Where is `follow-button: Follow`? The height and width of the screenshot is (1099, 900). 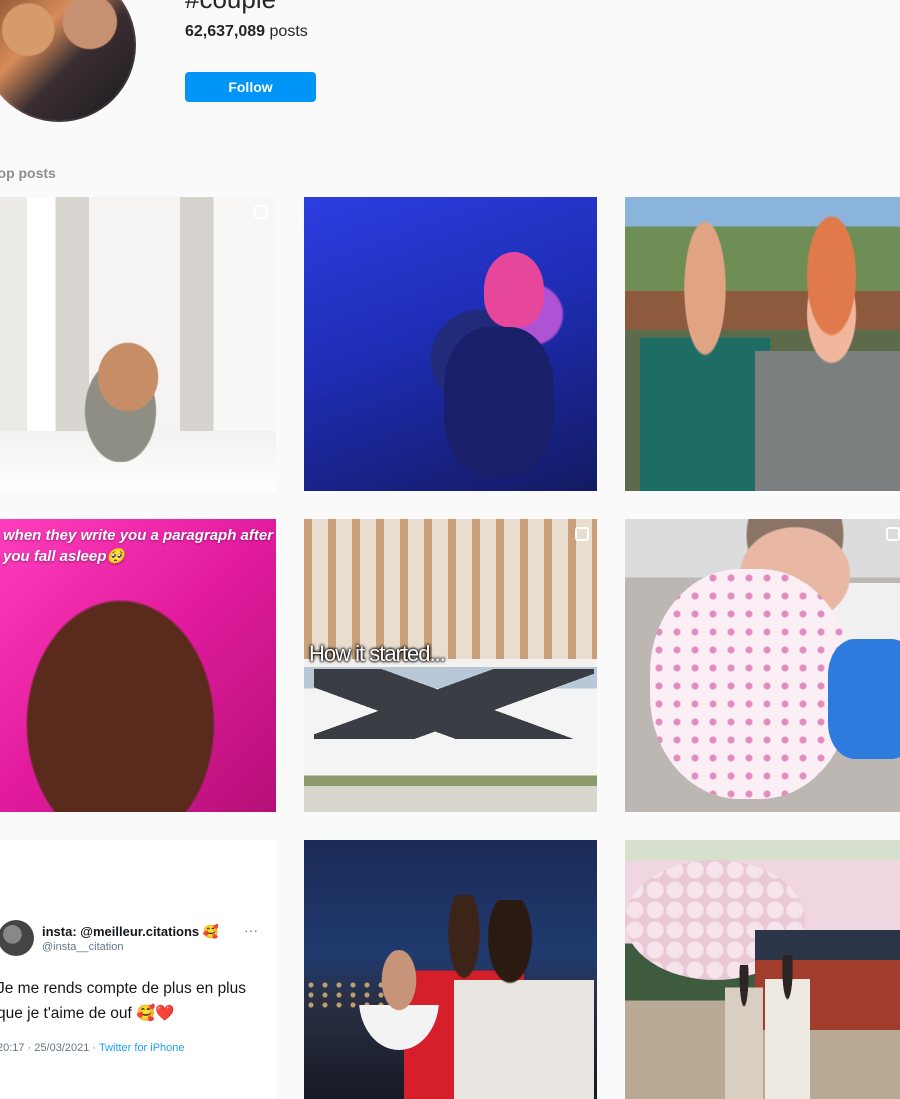 follow-button: Follow is located at coordinates (250, 87).